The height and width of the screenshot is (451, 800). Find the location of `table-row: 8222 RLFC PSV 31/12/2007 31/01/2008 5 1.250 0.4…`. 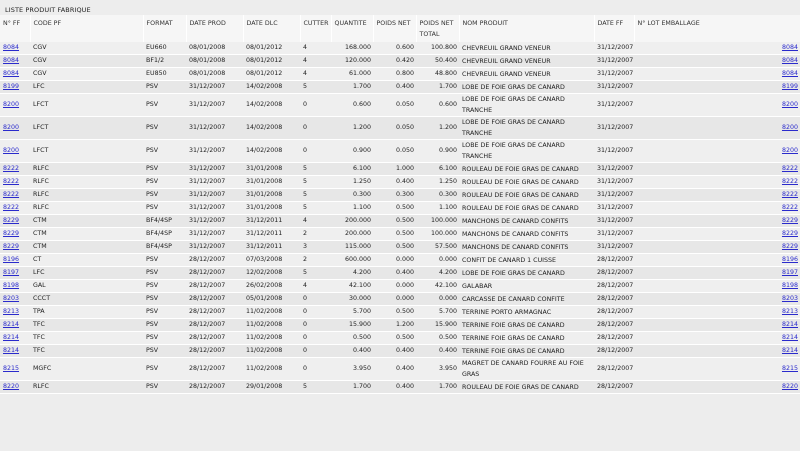

table-row: 8222 RLFC PSV 31/12/2007 31/01/2008 5 1.250 0.4… is located at coordinates (400, 182).